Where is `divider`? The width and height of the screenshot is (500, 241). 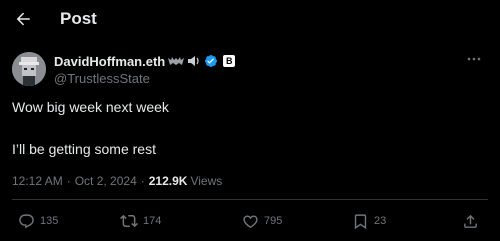
divider is located at coordinates (250, 199).